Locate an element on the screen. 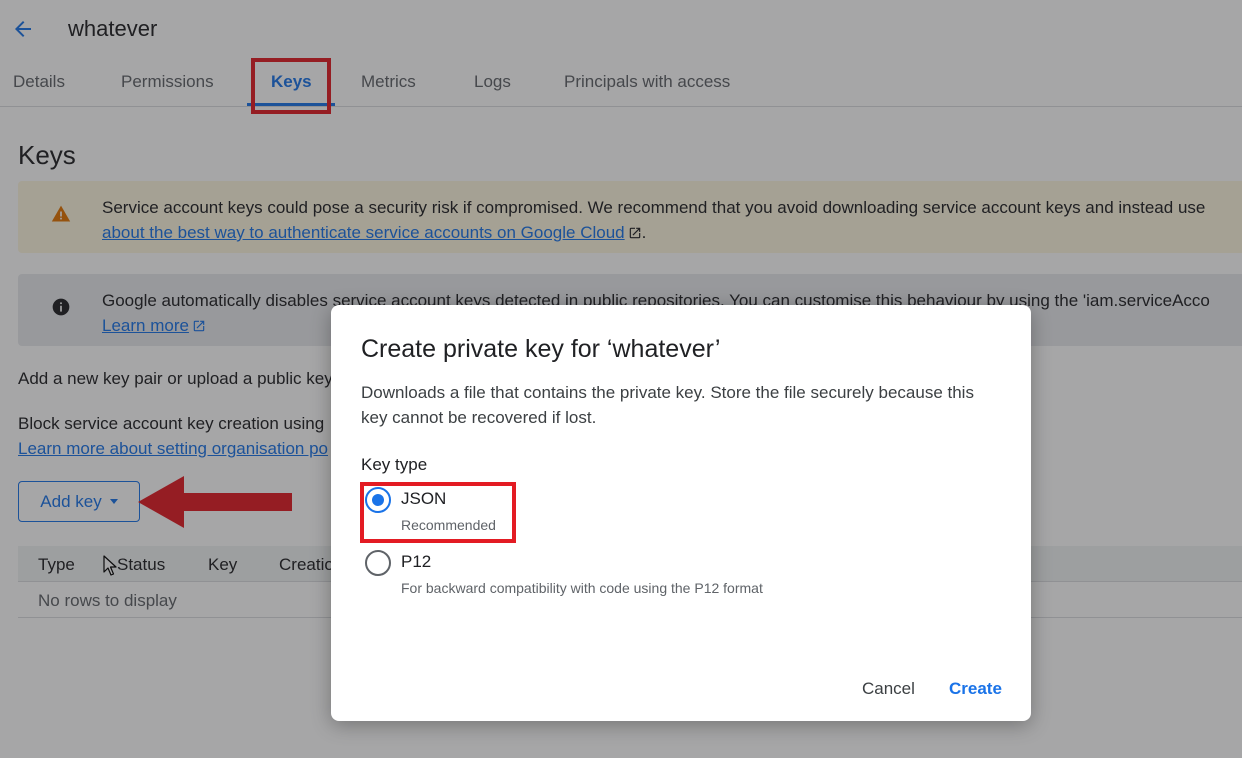  p12-radio-button is located at coordinates (378, 563).